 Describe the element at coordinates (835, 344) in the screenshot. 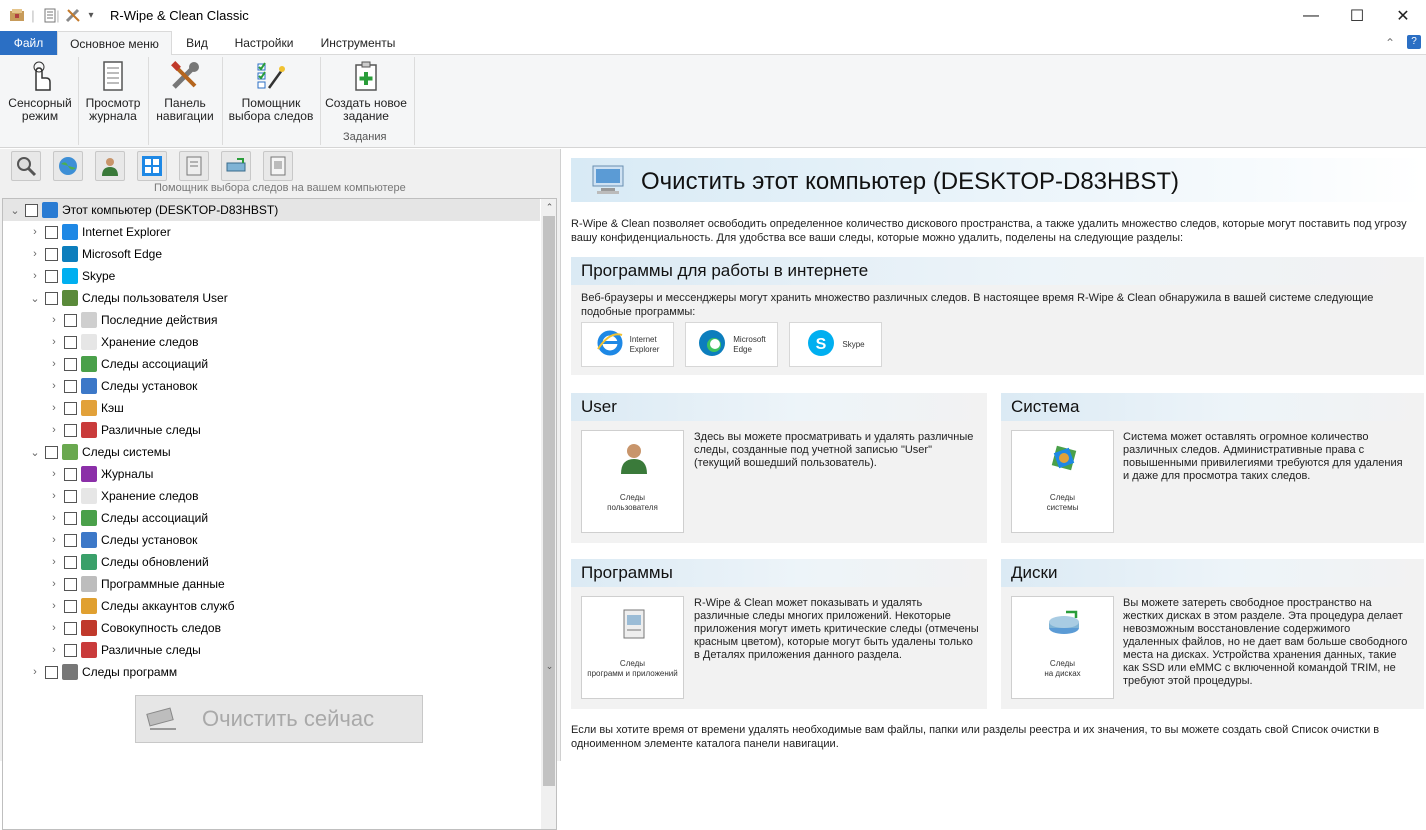

I see `app-tile-skype: S Skype` at that location.